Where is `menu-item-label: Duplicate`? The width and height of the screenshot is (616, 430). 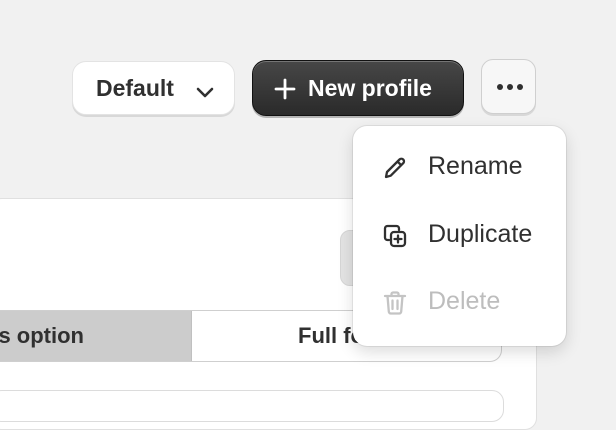
menu-item-label: Duplicate is located at coordinates (480, 234).